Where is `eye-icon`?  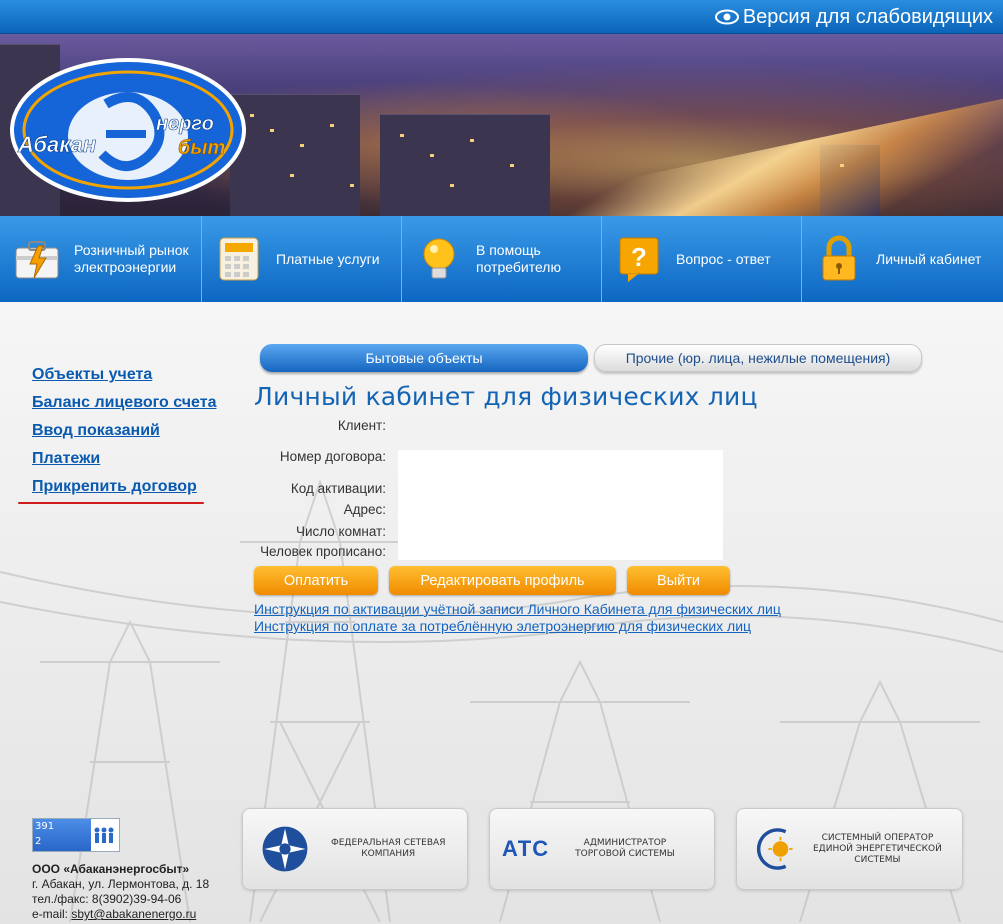 eye-icon is located at coordinates (726, 17).